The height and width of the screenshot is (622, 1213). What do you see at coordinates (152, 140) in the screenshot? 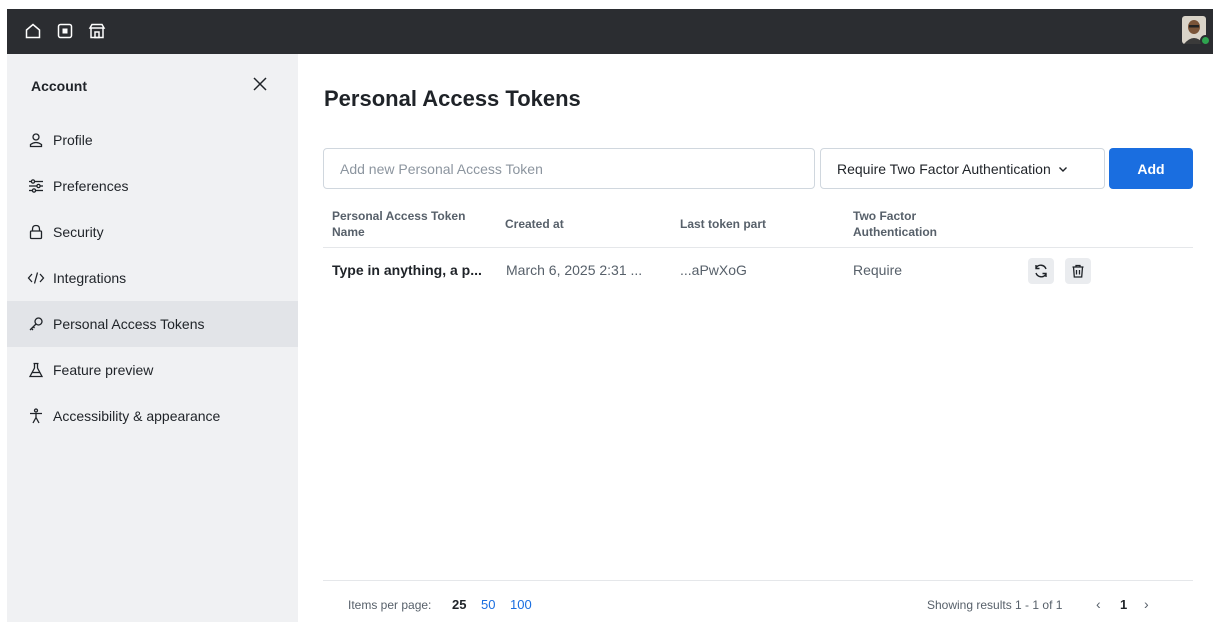
I see `sidebar-item-profile: Profile` at bounding box center [152, 140].